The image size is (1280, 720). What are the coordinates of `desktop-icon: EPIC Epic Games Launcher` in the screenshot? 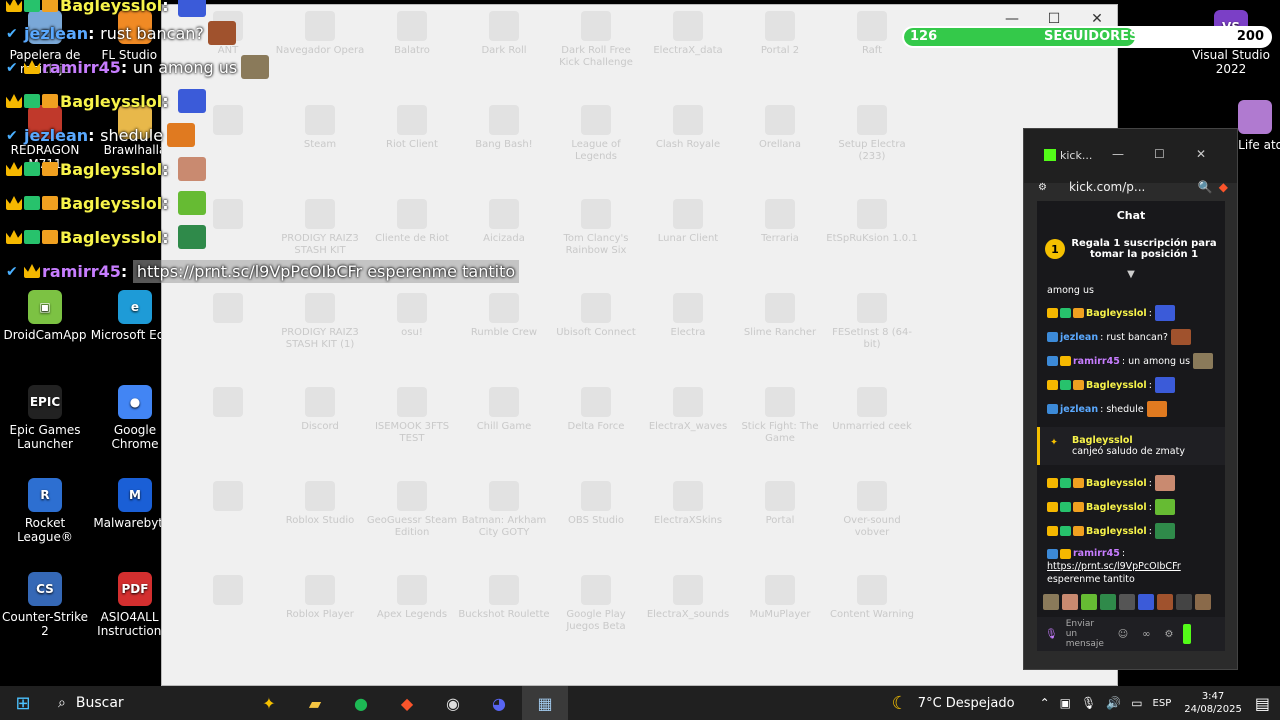 It's located at (45, 418).